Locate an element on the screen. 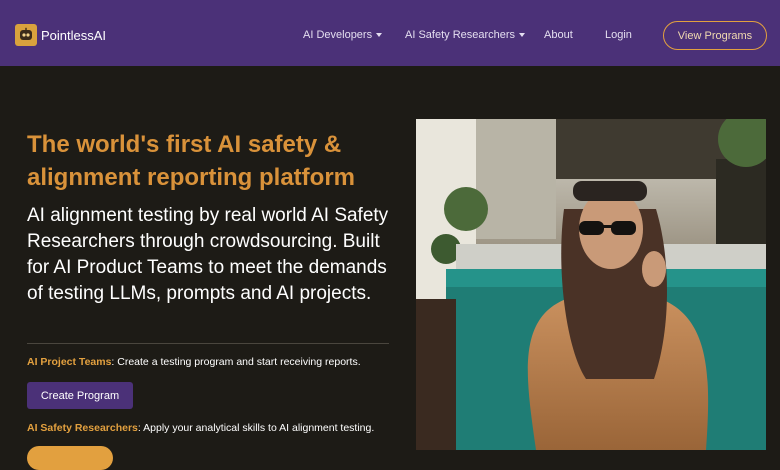 Image resolution: width=780 pixels, height=470 pixels. project-teams-label: AI Project Teams is located at coordinates (69, 362).